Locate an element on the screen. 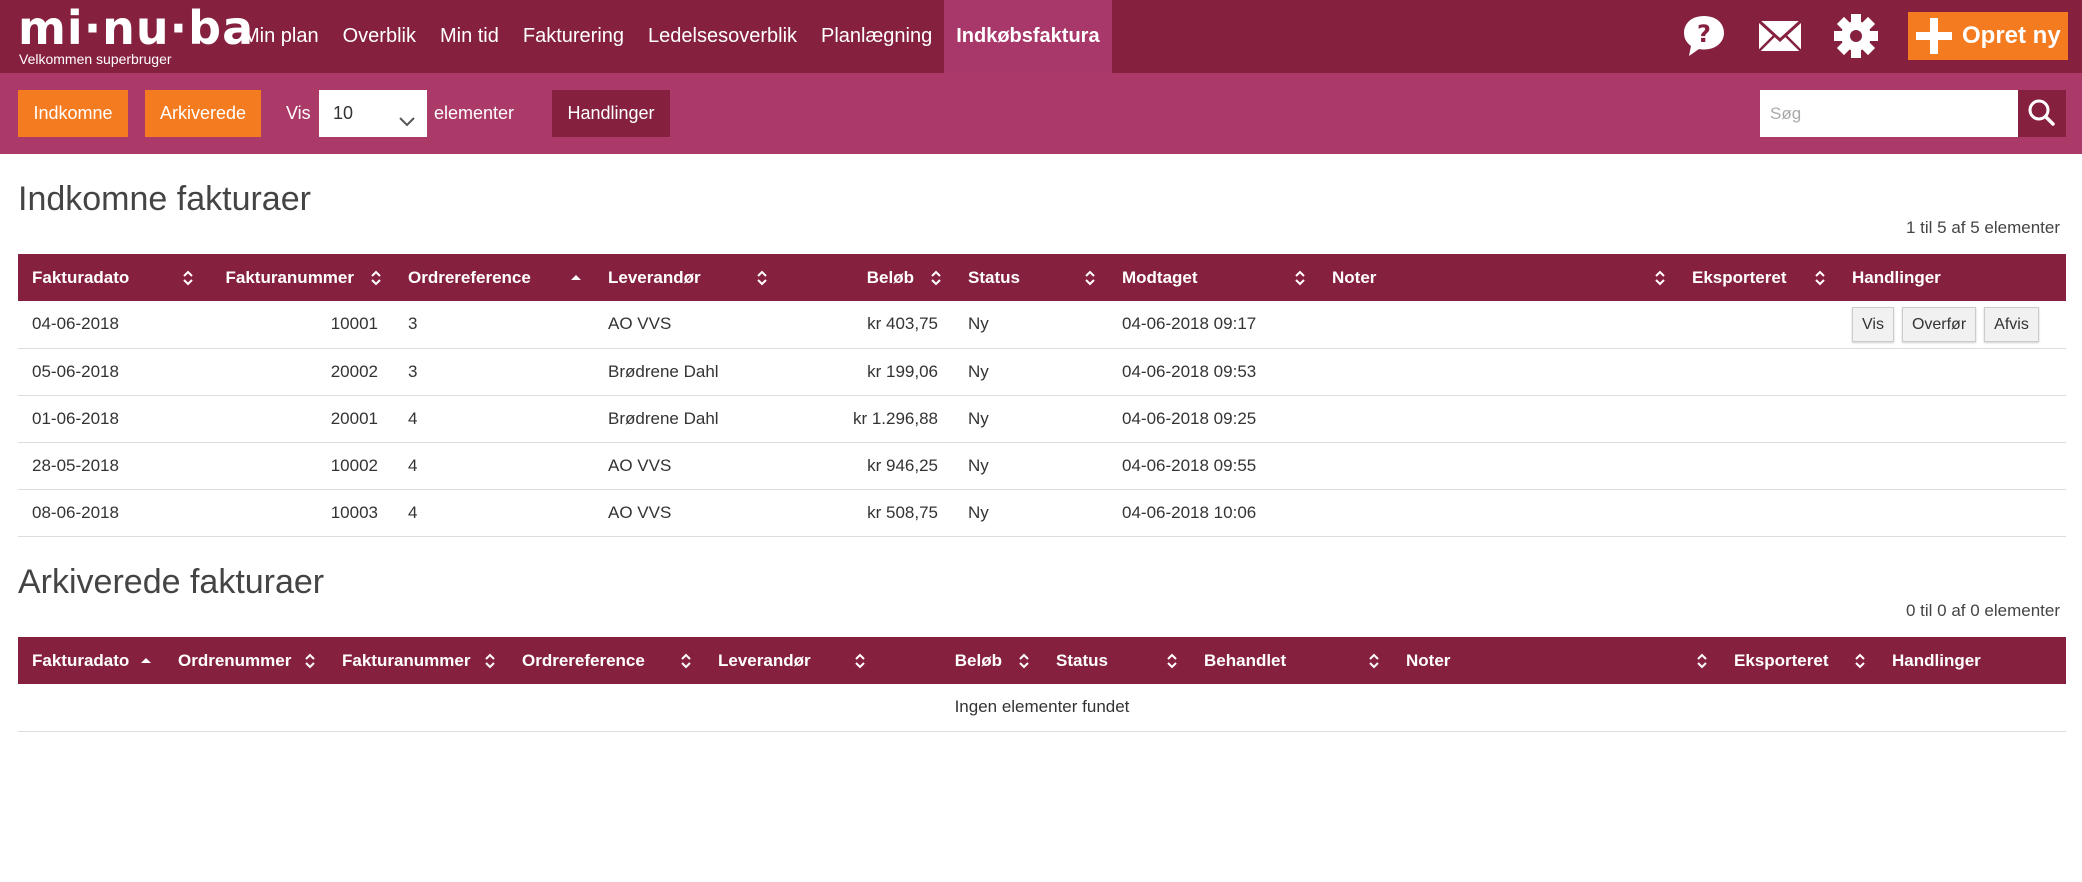 Image resolution: width=2082 pixels, height=882 pixels. search-input is located at coordinates (1889, 113).